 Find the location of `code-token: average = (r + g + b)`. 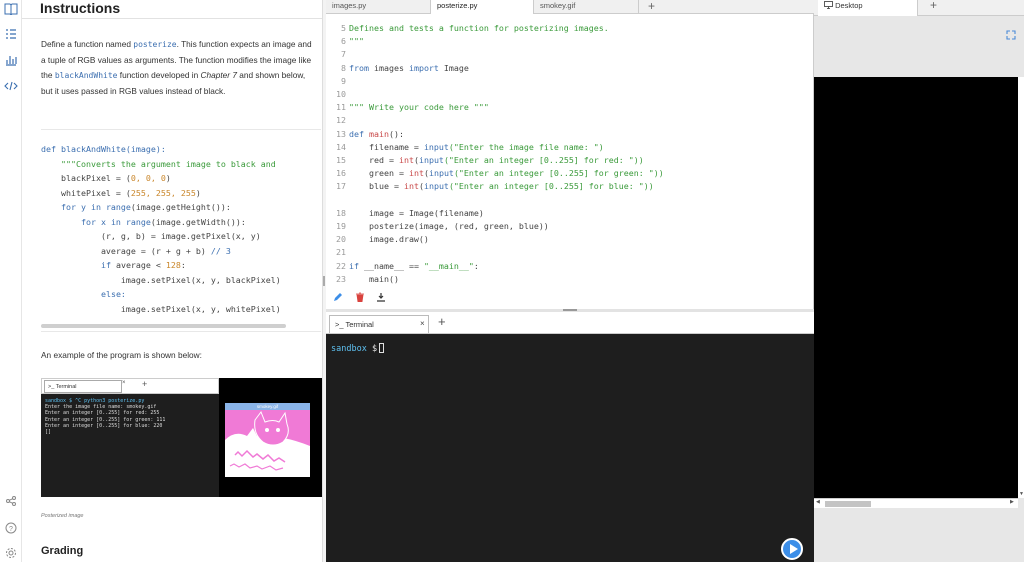

code-token: average = (r + g + b) is located at coordinates (126, 250).